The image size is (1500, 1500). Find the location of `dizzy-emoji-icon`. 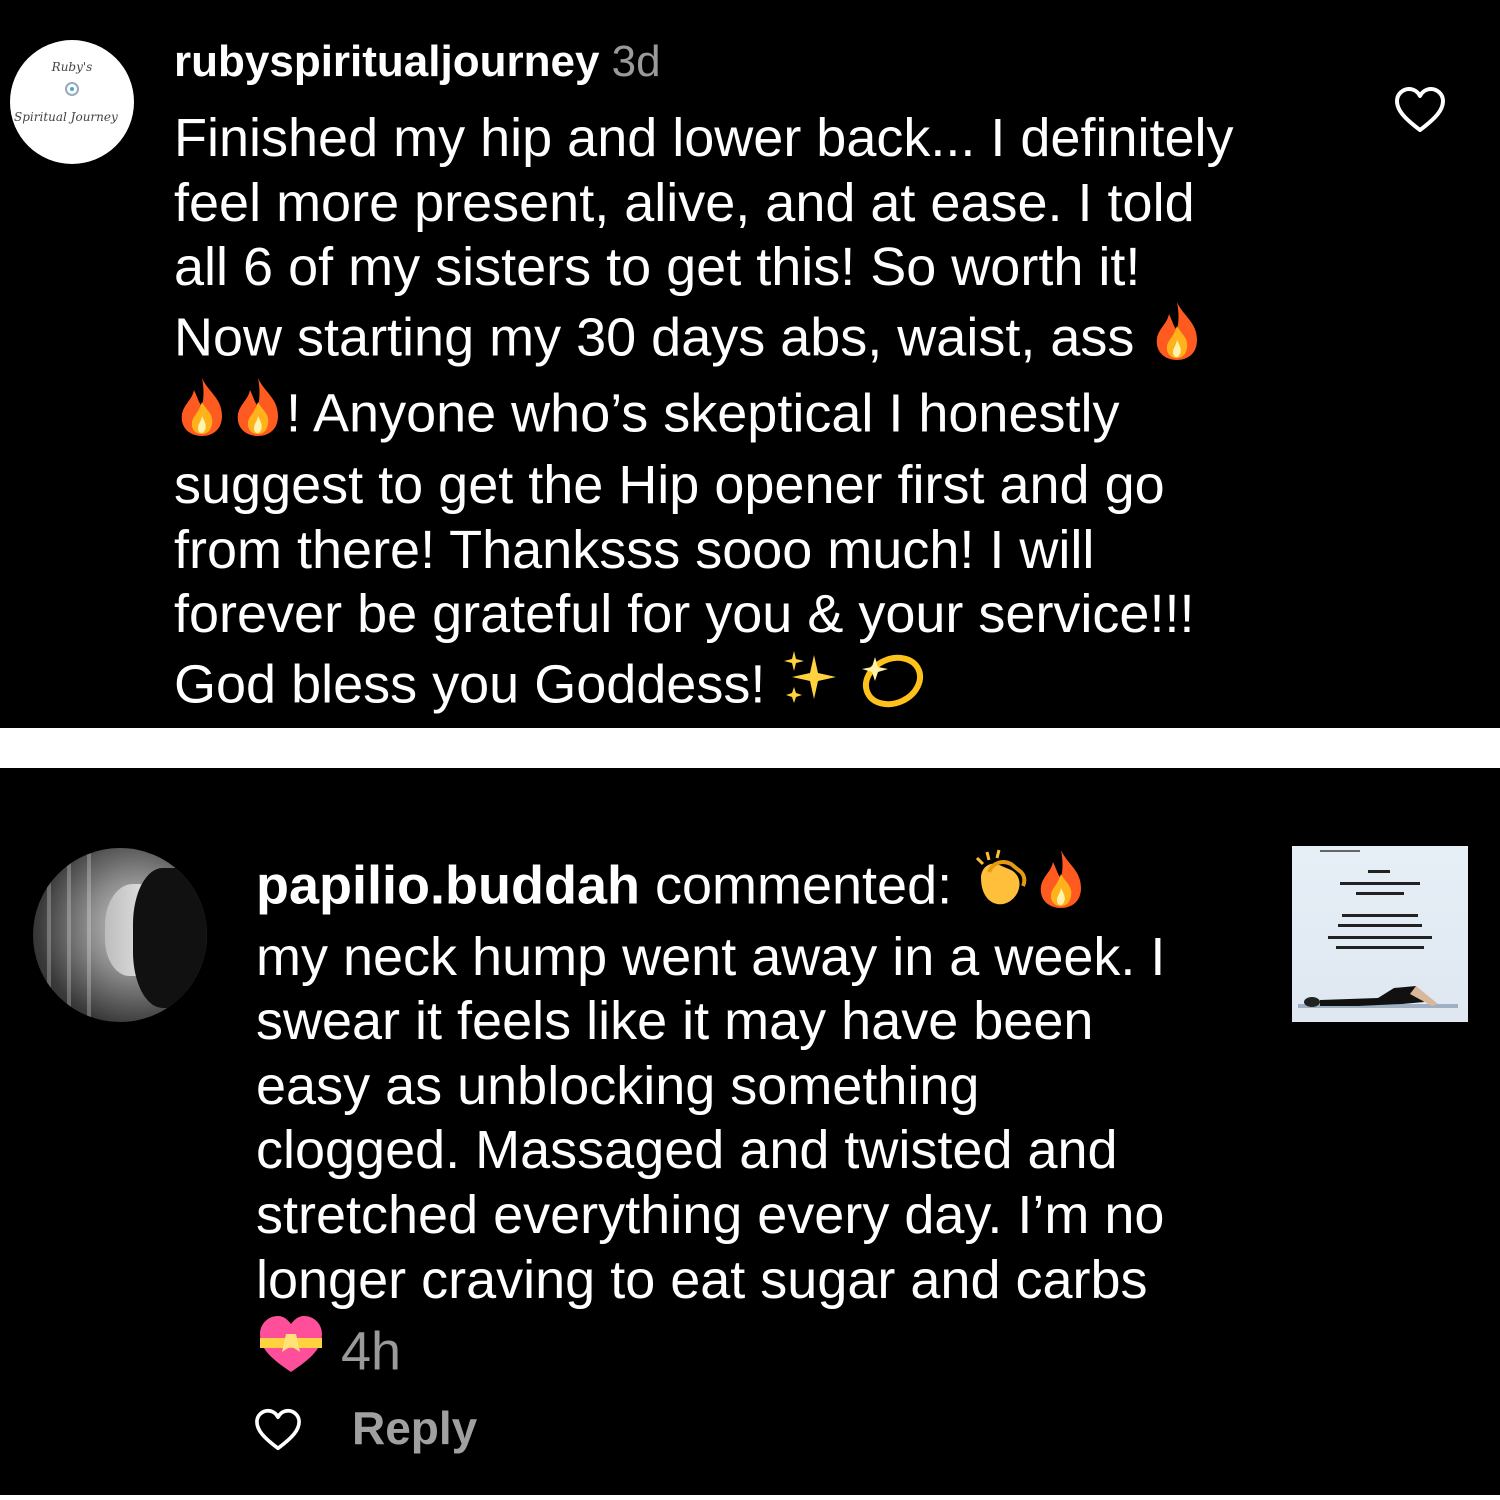

dizzy-emoji-icon is located at coordinates (892, 685).